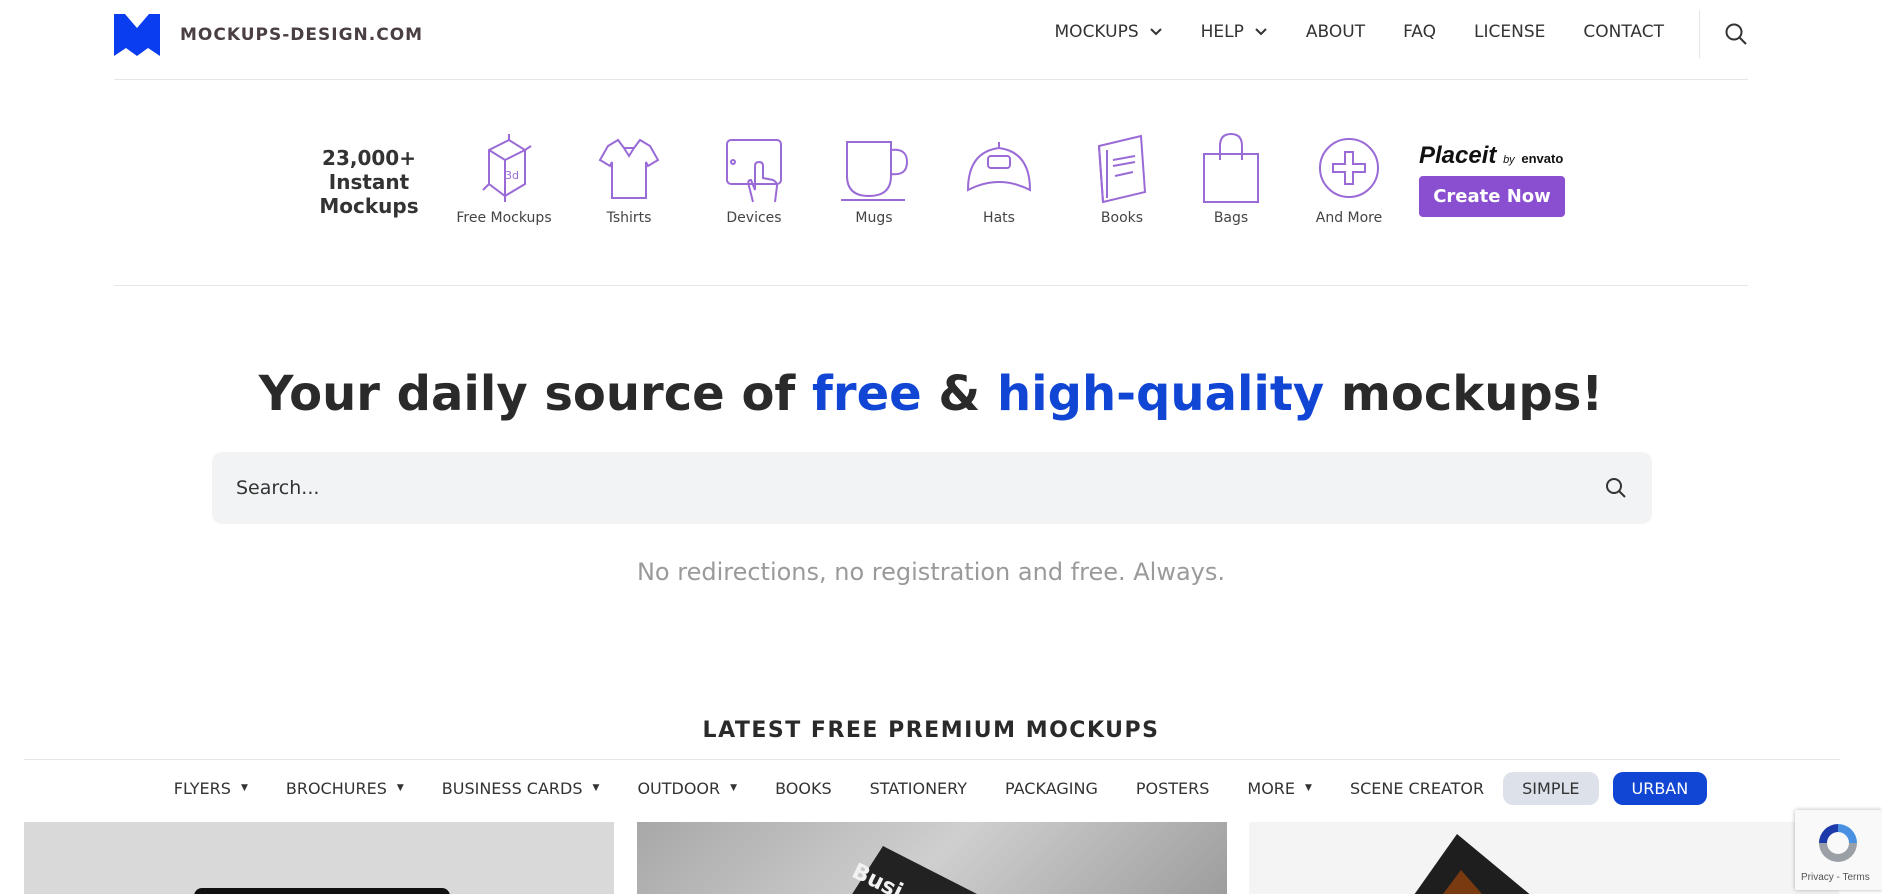 This screenshot has height=894, width=1882. I want to click on recaptcha-links: Privacy - Terms, so click(1835, 877).